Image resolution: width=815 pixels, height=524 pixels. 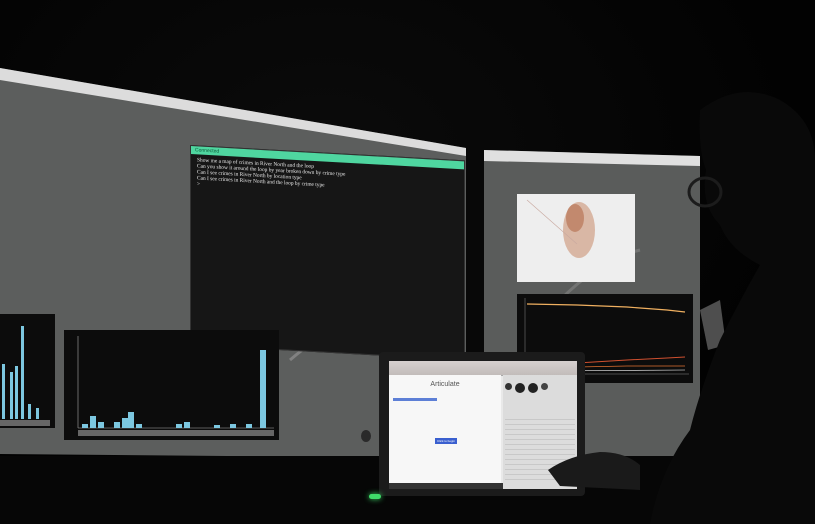 What do you see at coordinates (594, 471) in the screenshot?
I see `hand` at bounding box center [594, 471].